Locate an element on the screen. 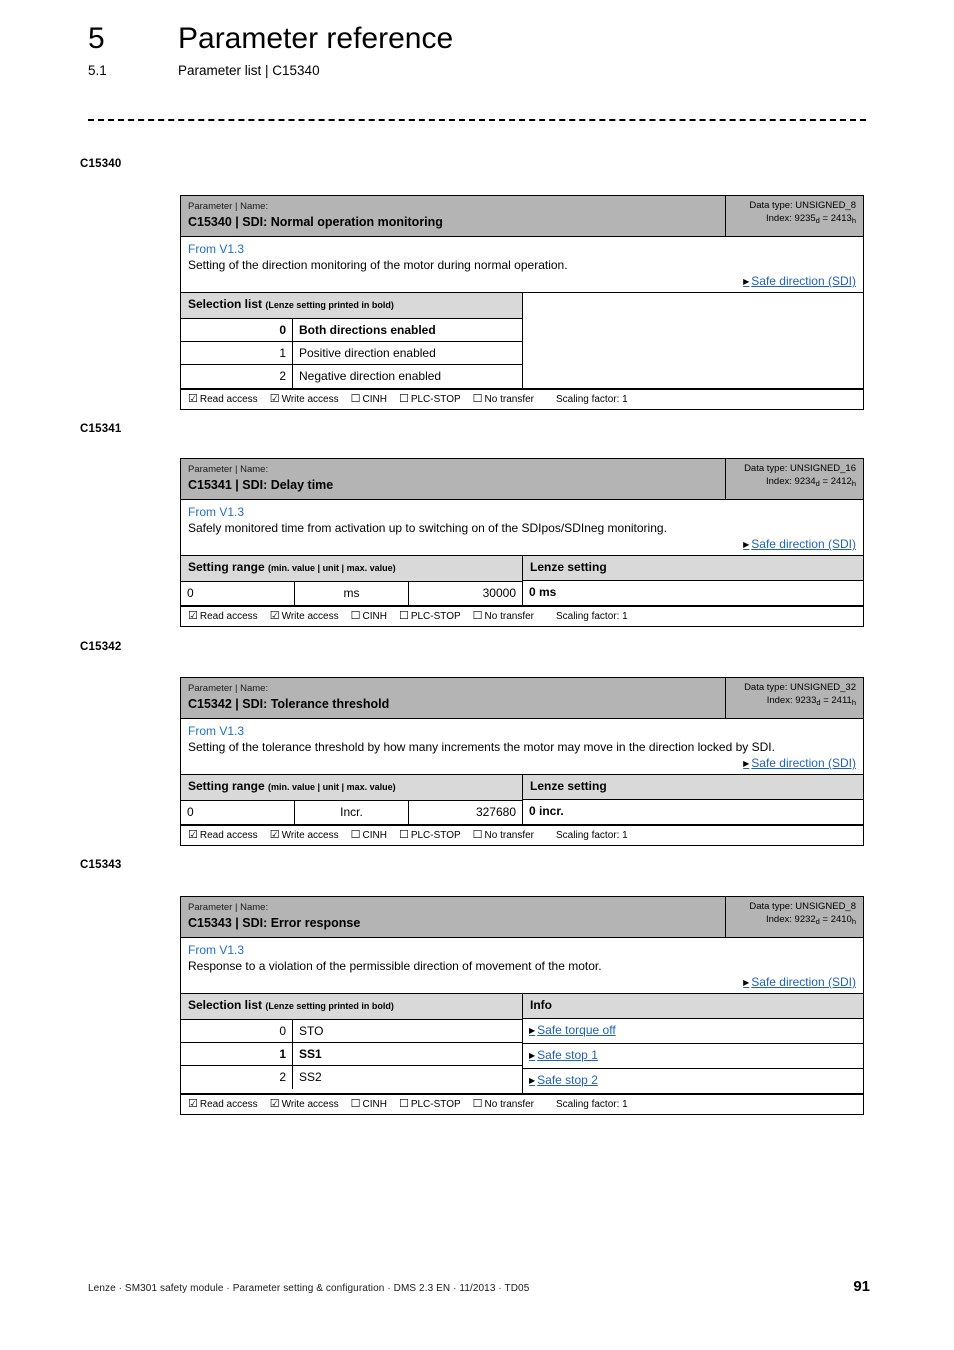 This screenshot has height=1350, width=954. section-heading-row: 5.1 Parameter list | C15340 is located at coordinates (483, 71).